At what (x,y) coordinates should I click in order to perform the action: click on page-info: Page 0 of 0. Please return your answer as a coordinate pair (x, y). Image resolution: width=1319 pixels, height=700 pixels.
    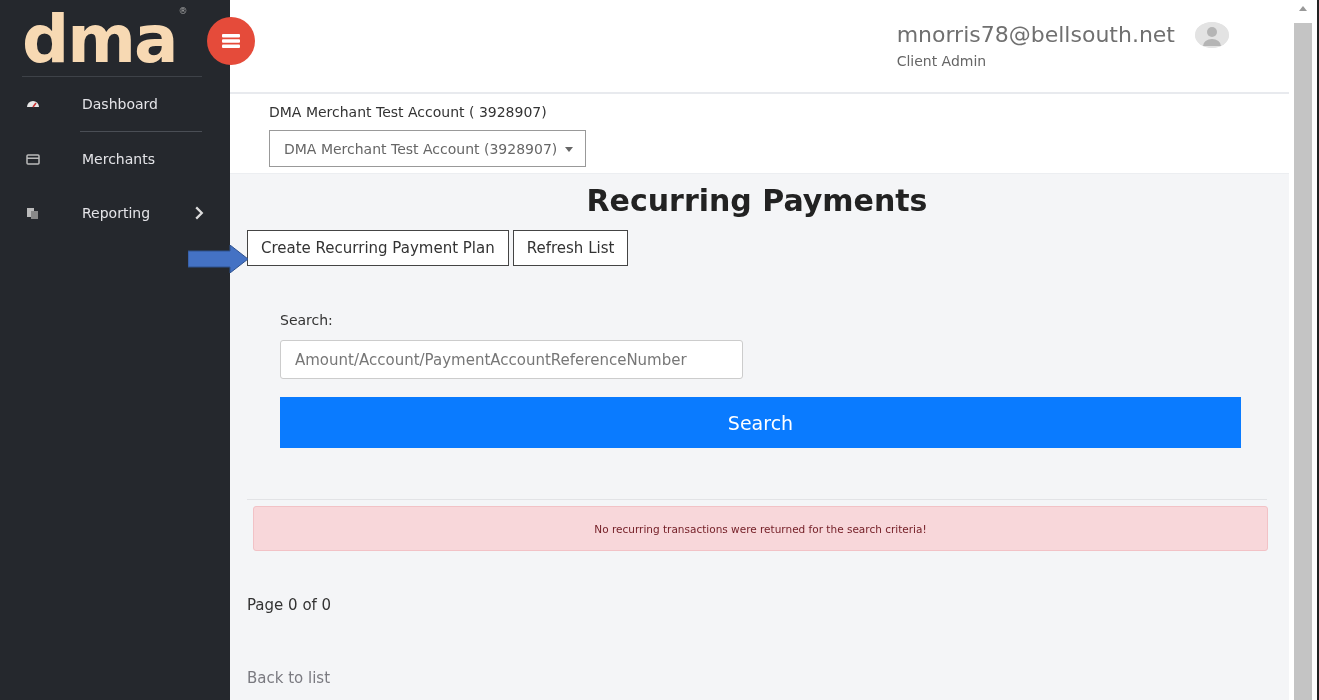
    Looking at the image, I should click on (290, 605).